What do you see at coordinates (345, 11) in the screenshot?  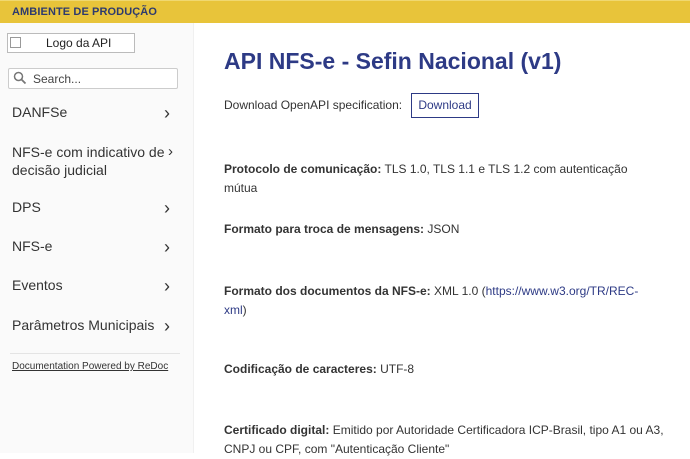 I see `environment-banner: AMBIENTE DE PRODUÇÃO` at bounding box center [345, 11].